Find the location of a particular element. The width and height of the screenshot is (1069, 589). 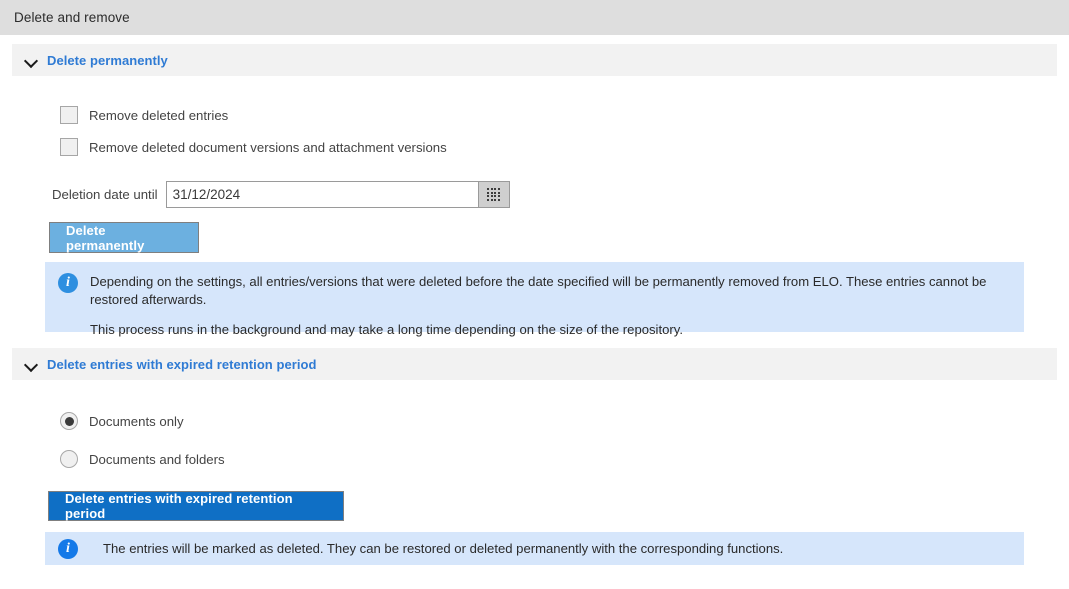

delete-permanently-button: Delete permanently is located at coordinates (124, 237).